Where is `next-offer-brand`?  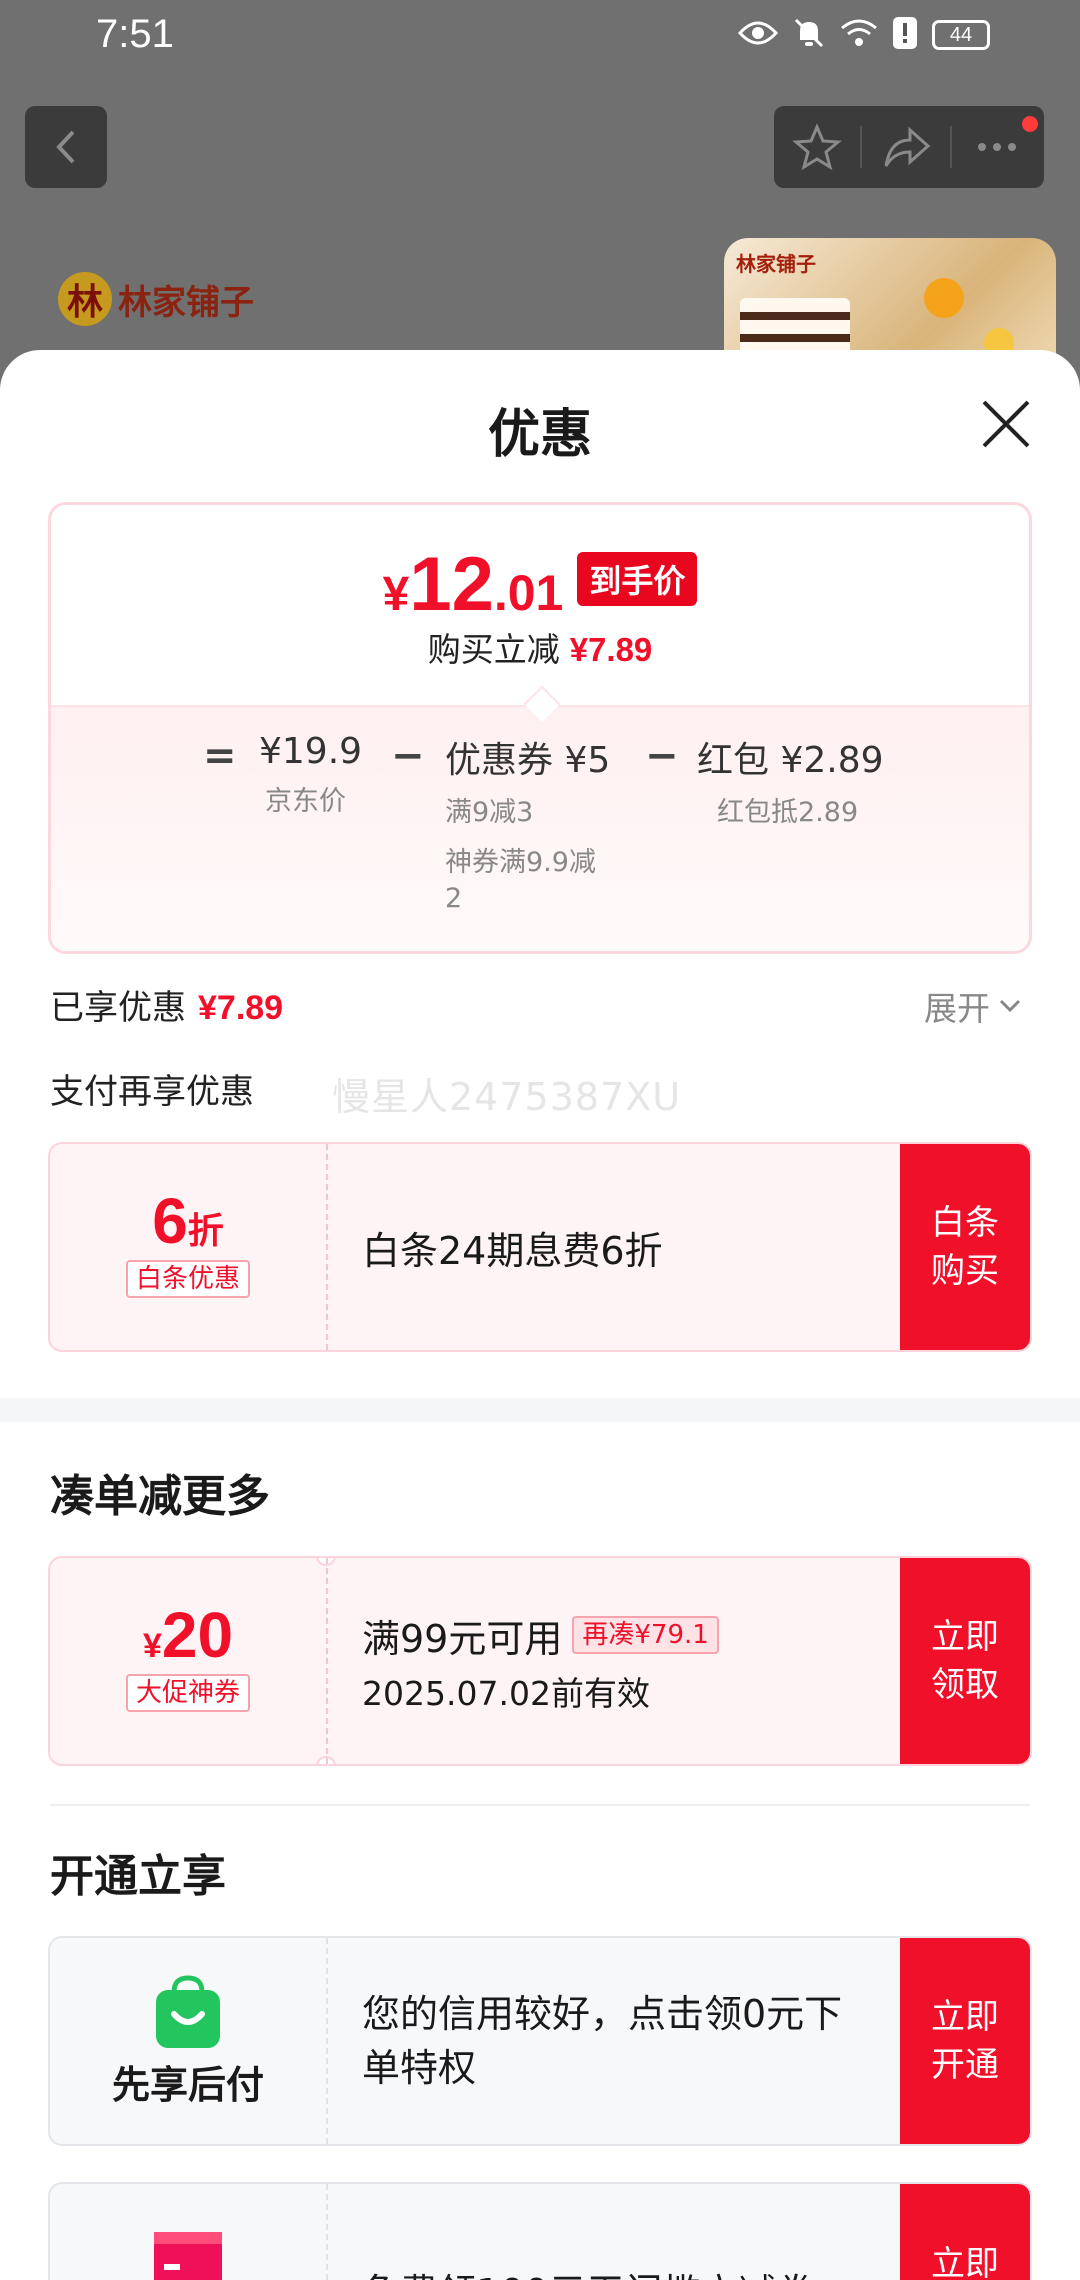 next-offer-brand is located at coordinates (188, 2232).